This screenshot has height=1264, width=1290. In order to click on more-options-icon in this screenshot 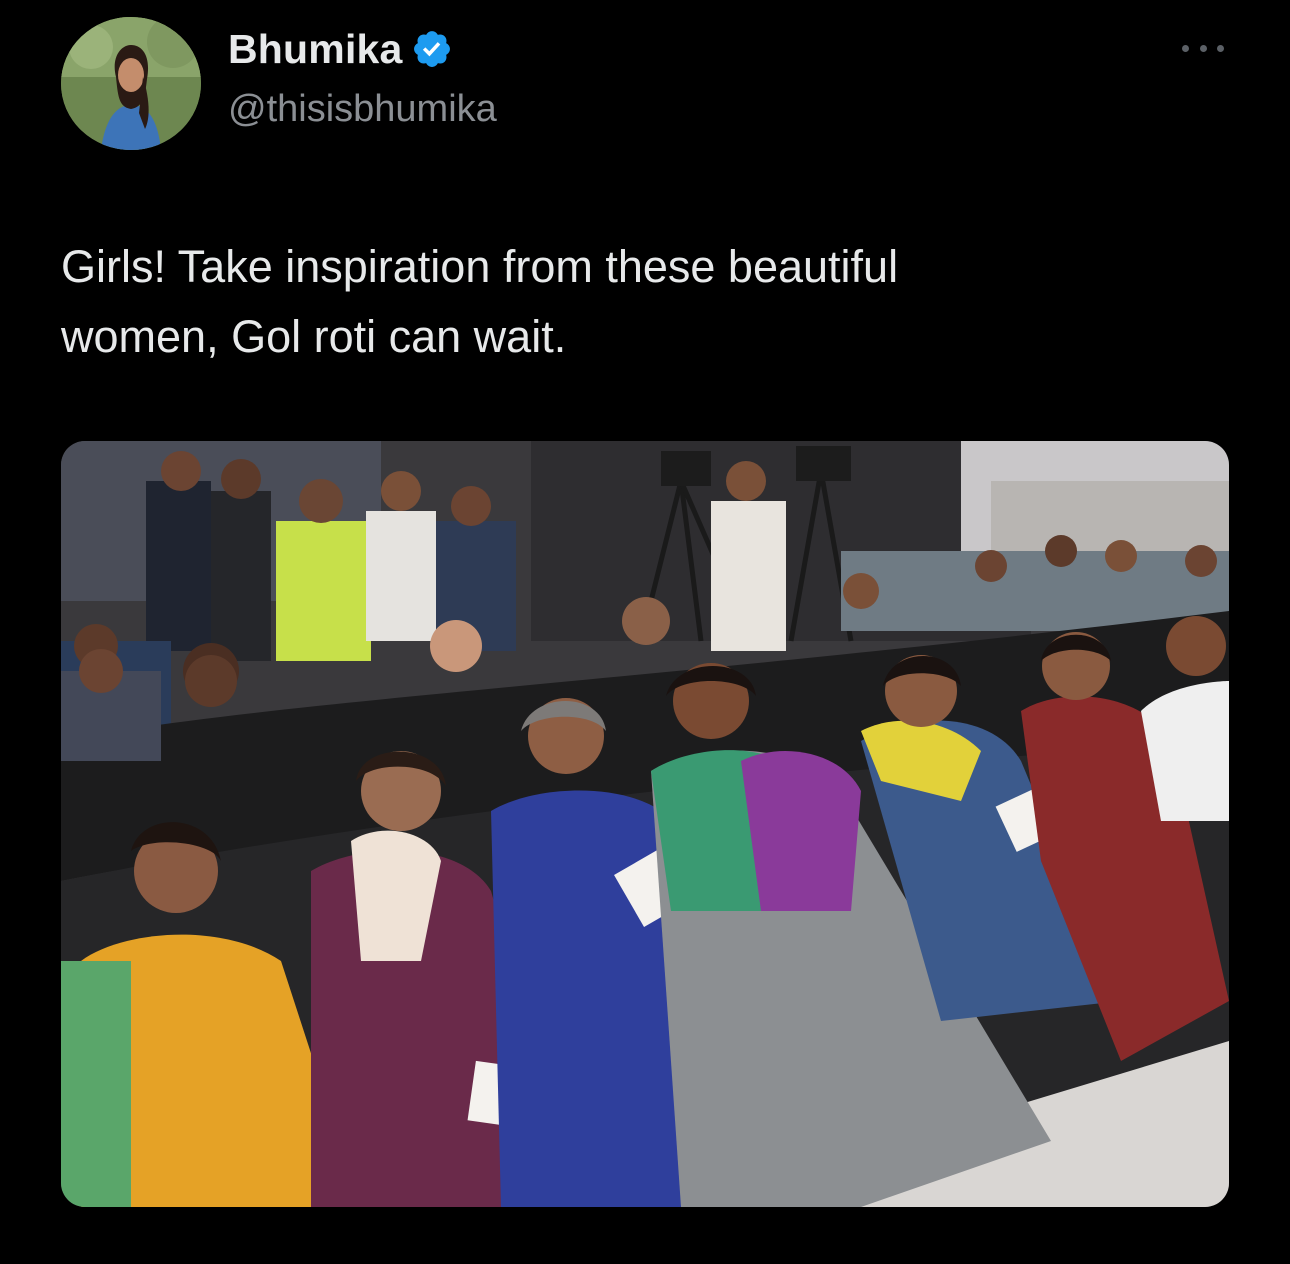, I will do `click(1203, 48)`.